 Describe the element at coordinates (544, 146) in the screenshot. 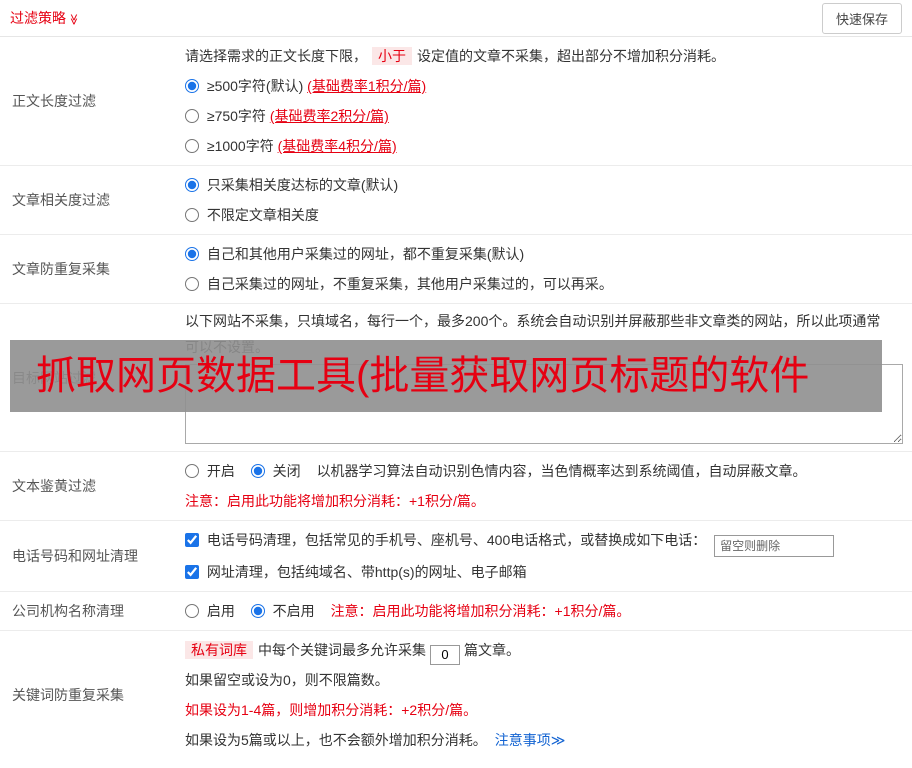

I see `radio-option-1000-chars: ≥1000字符 (基础费率4积分/篇)` at that location.